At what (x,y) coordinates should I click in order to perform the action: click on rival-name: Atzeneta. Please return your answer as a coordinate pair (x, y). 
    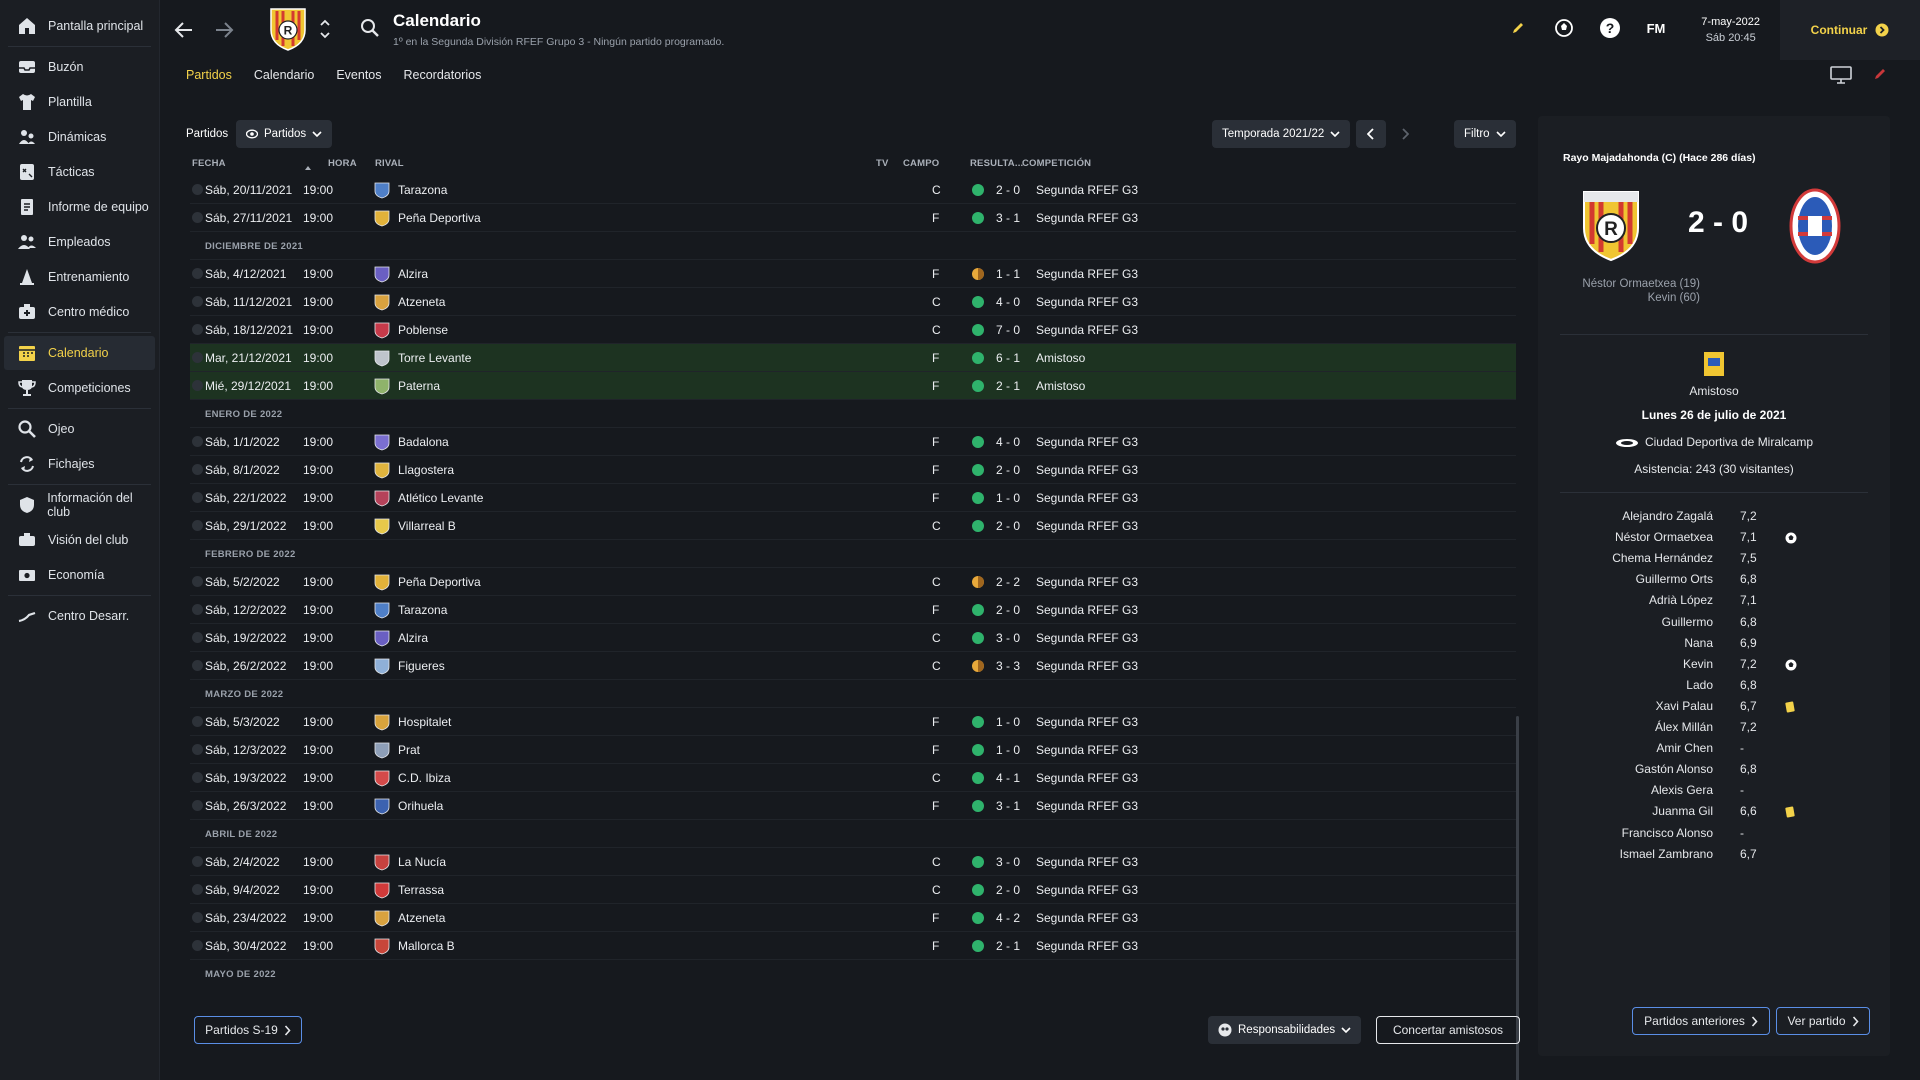
    Looking at the image, I should click on (421, 918).